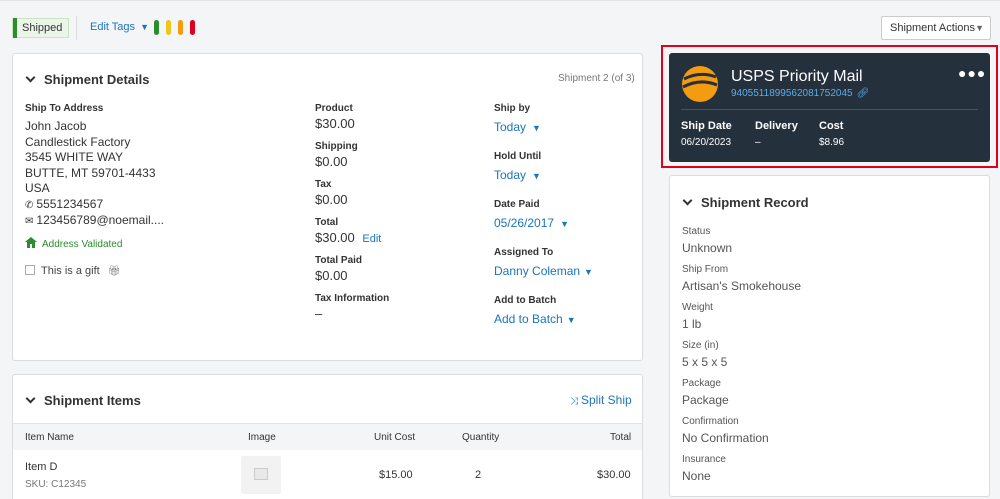 Image resolution: width=1000 pixels, height=499 pixels. I want to click on record-value: 1 lb, so click(692, 324).